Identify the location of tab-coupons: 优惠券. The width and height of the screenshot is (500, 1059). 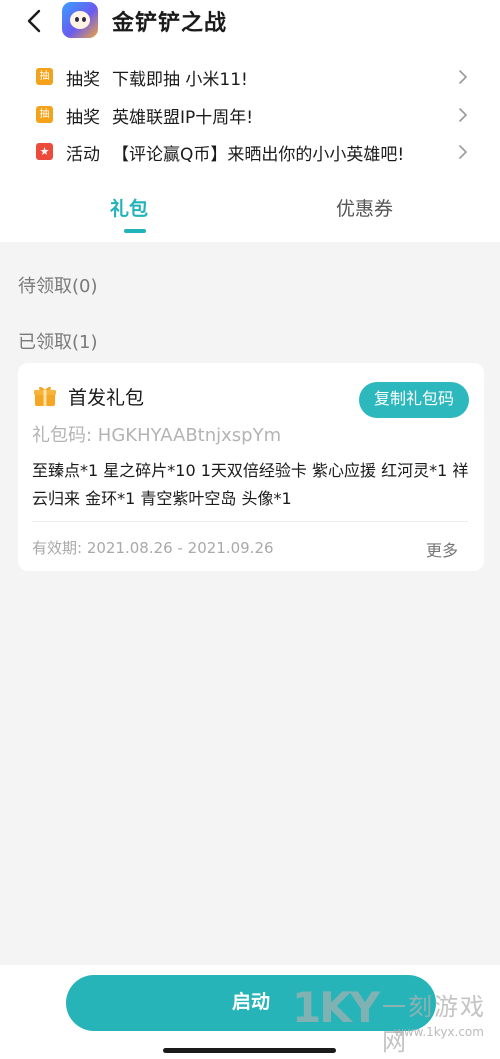
(364, 207).